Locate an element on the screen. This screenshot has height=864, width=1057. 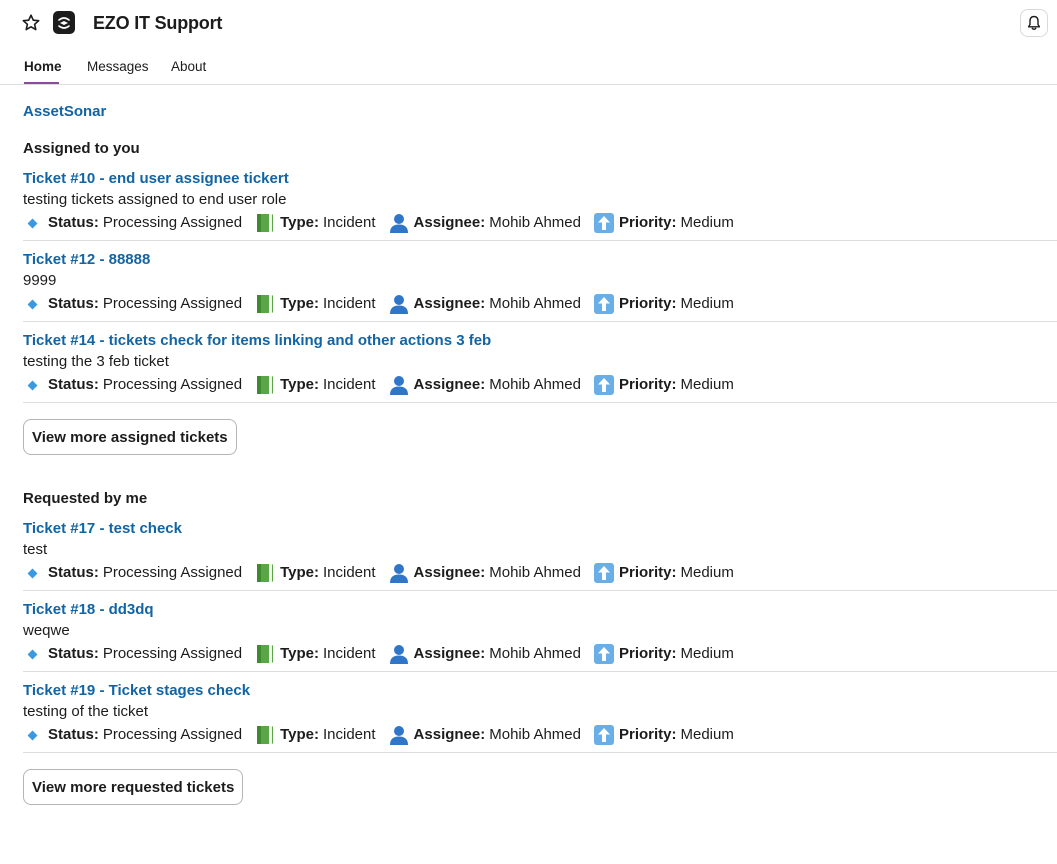
ticket-description: testing of the ticket is located at coordinates (86, 711).